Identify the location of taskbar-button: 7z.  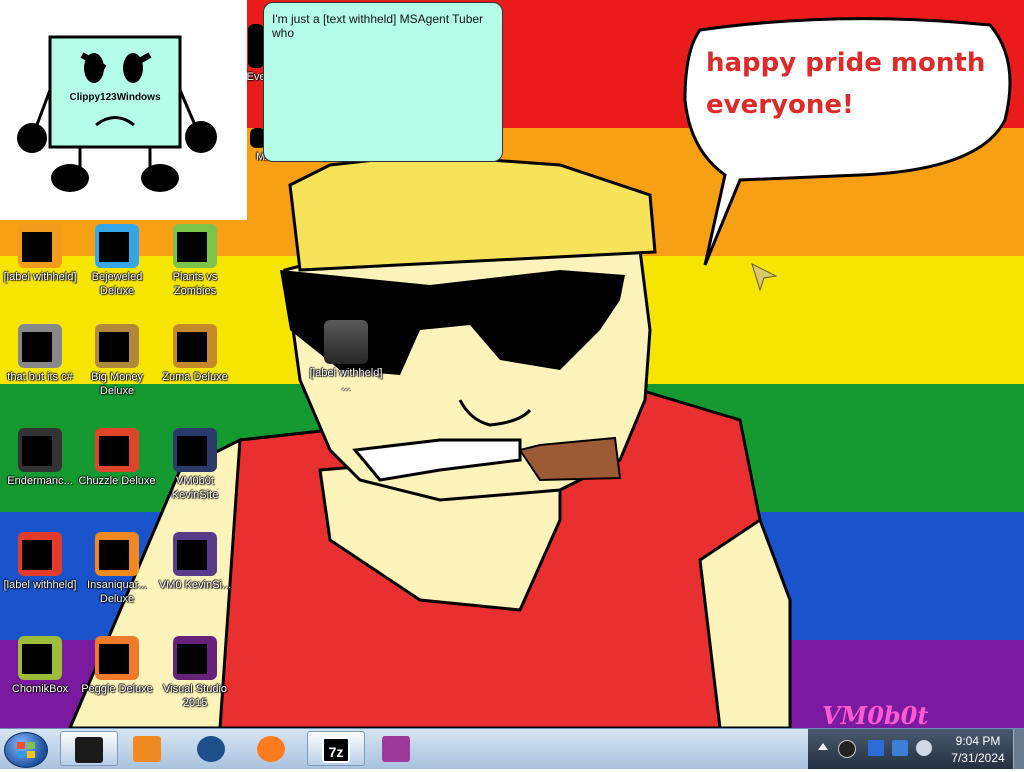
(336, 748).